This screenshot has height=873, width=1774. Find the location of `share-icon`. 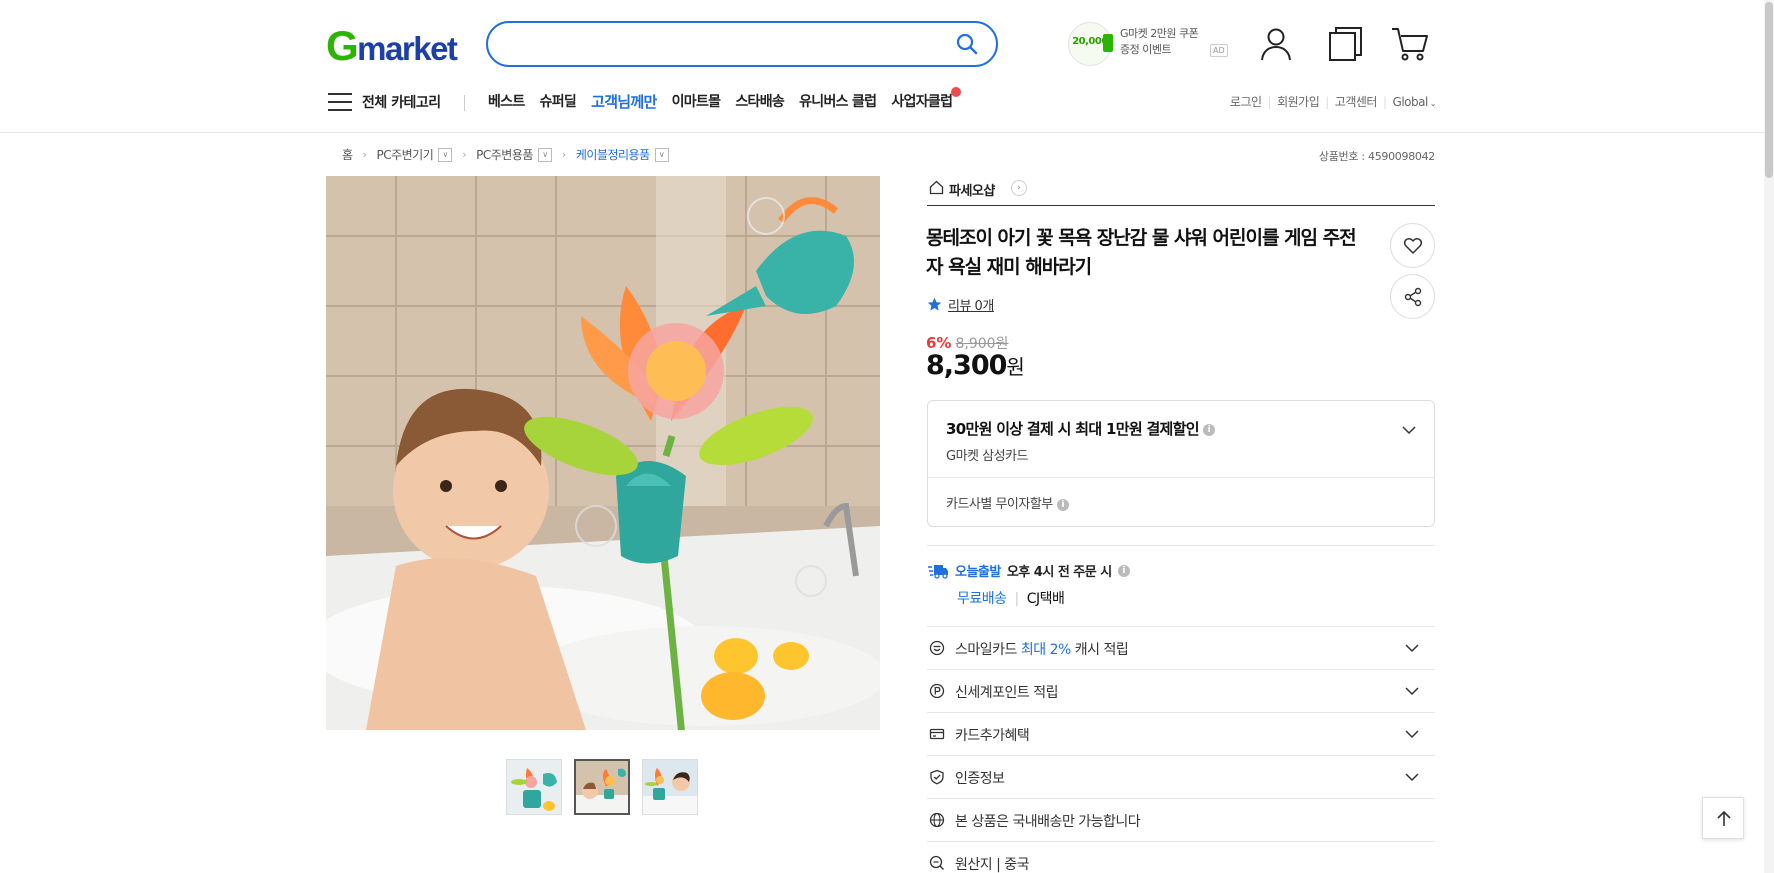

share-icon is located at coordinates (1413, 297).